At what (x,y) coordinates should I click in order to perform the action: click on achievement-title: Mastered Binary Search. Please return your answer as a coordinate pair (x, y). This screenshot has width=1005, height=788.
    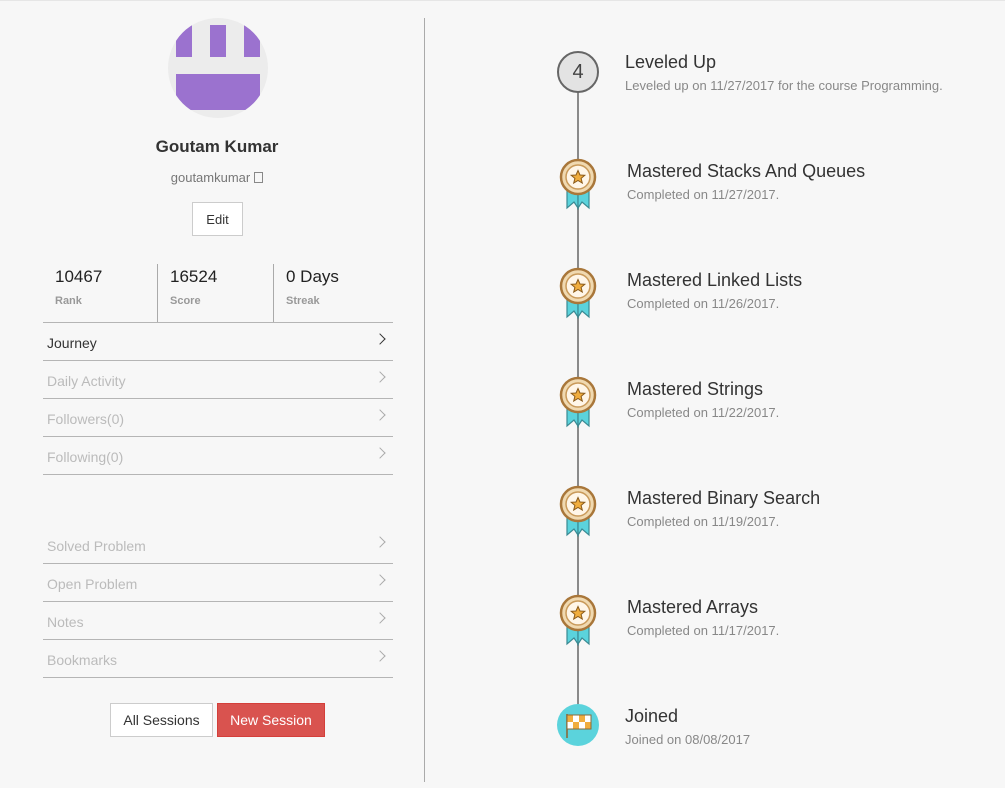
    Looking at the image, I should click on (724, 498).